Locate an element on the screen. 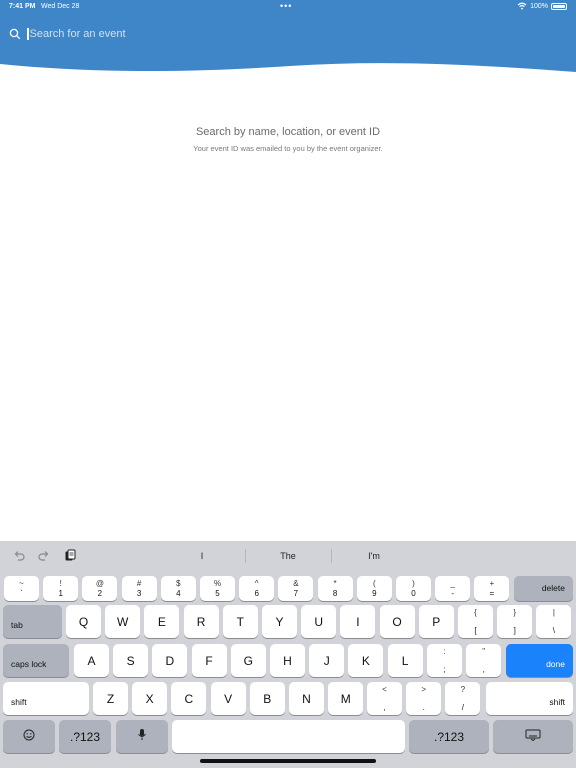 This screenshot has width=576, height=768. key-label: Y is located at coordinates (279, 621).